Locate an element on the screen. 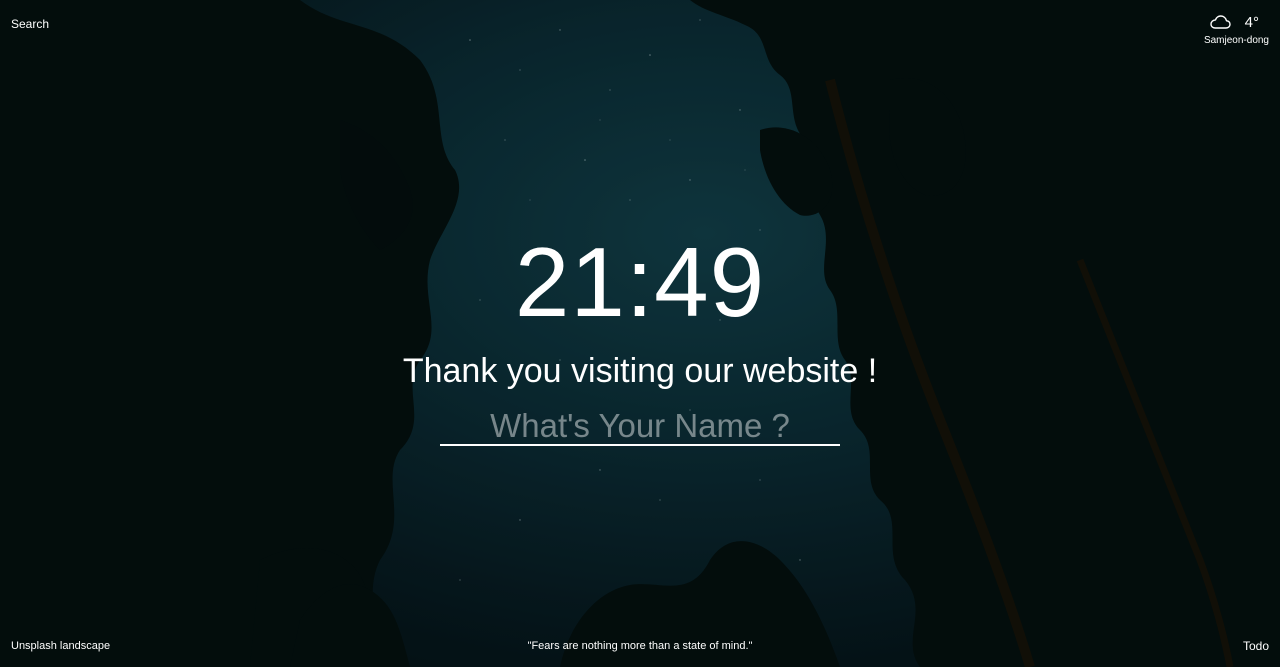  greeting-text: Thank you visiting our website ! is located at coordinates (640, 371).